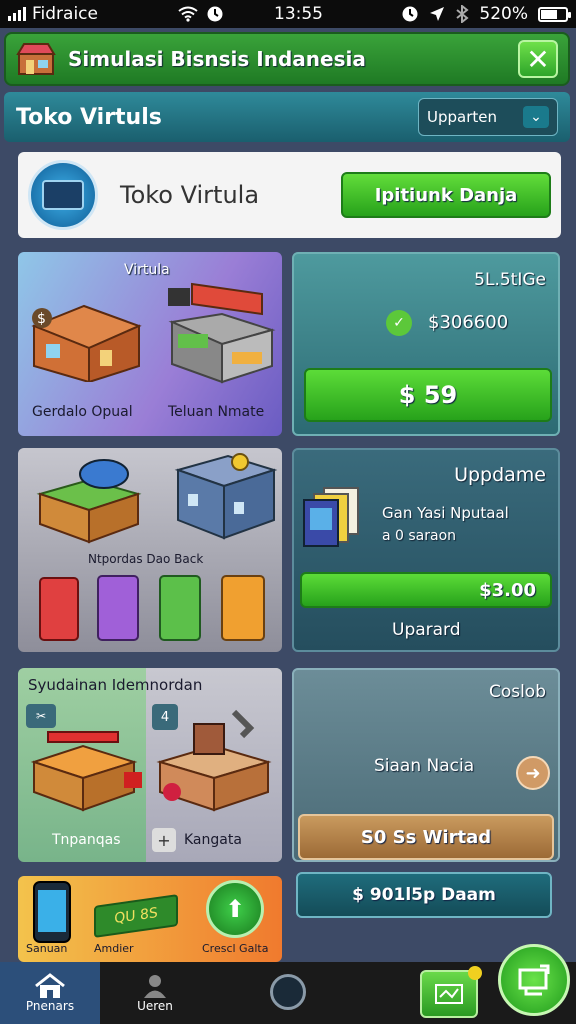  I want to click on tool-crate-icon, so click(214, 760).